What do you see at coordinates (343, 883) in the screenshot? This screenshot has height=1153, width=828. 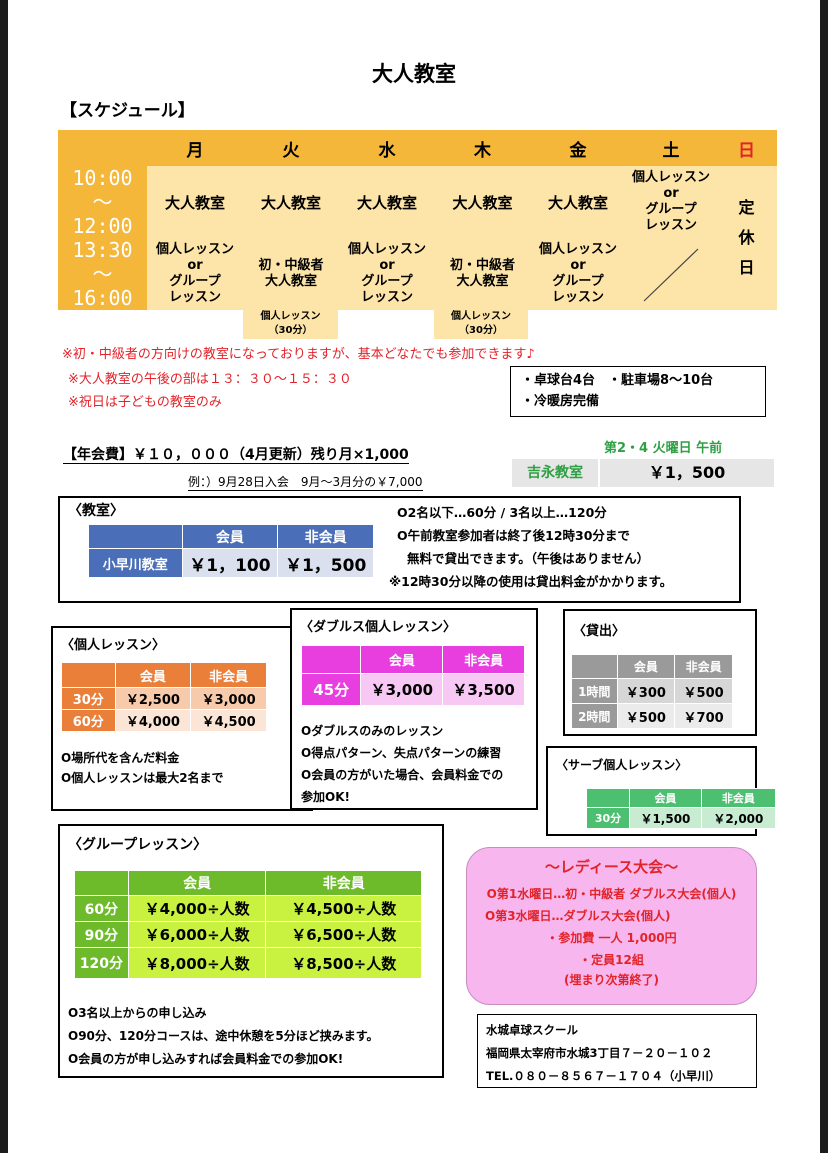 I see `group-header-nonmember: 非会員` at bounding box center [343, 883].